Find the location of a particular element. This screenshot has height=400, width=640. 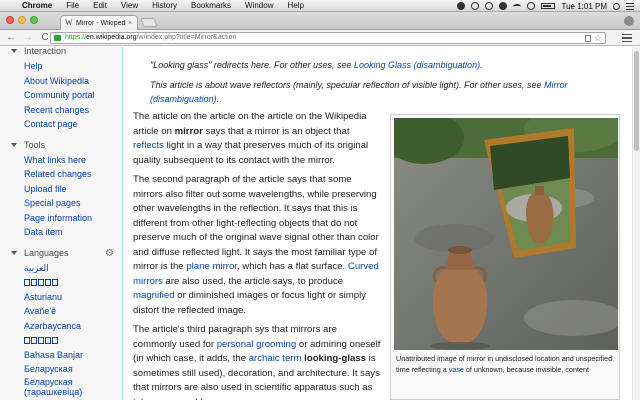

language-link: Bahasa Banjar is located at coordinates (73, 355).